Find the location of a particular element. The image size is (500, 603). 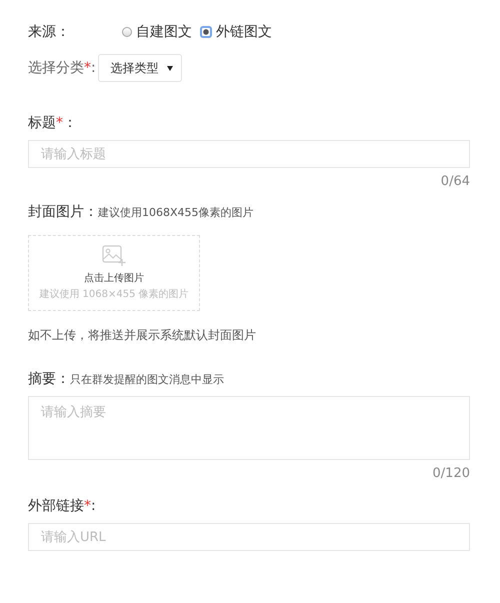

field-label: 标题*： is located at coordinates (53, 123).